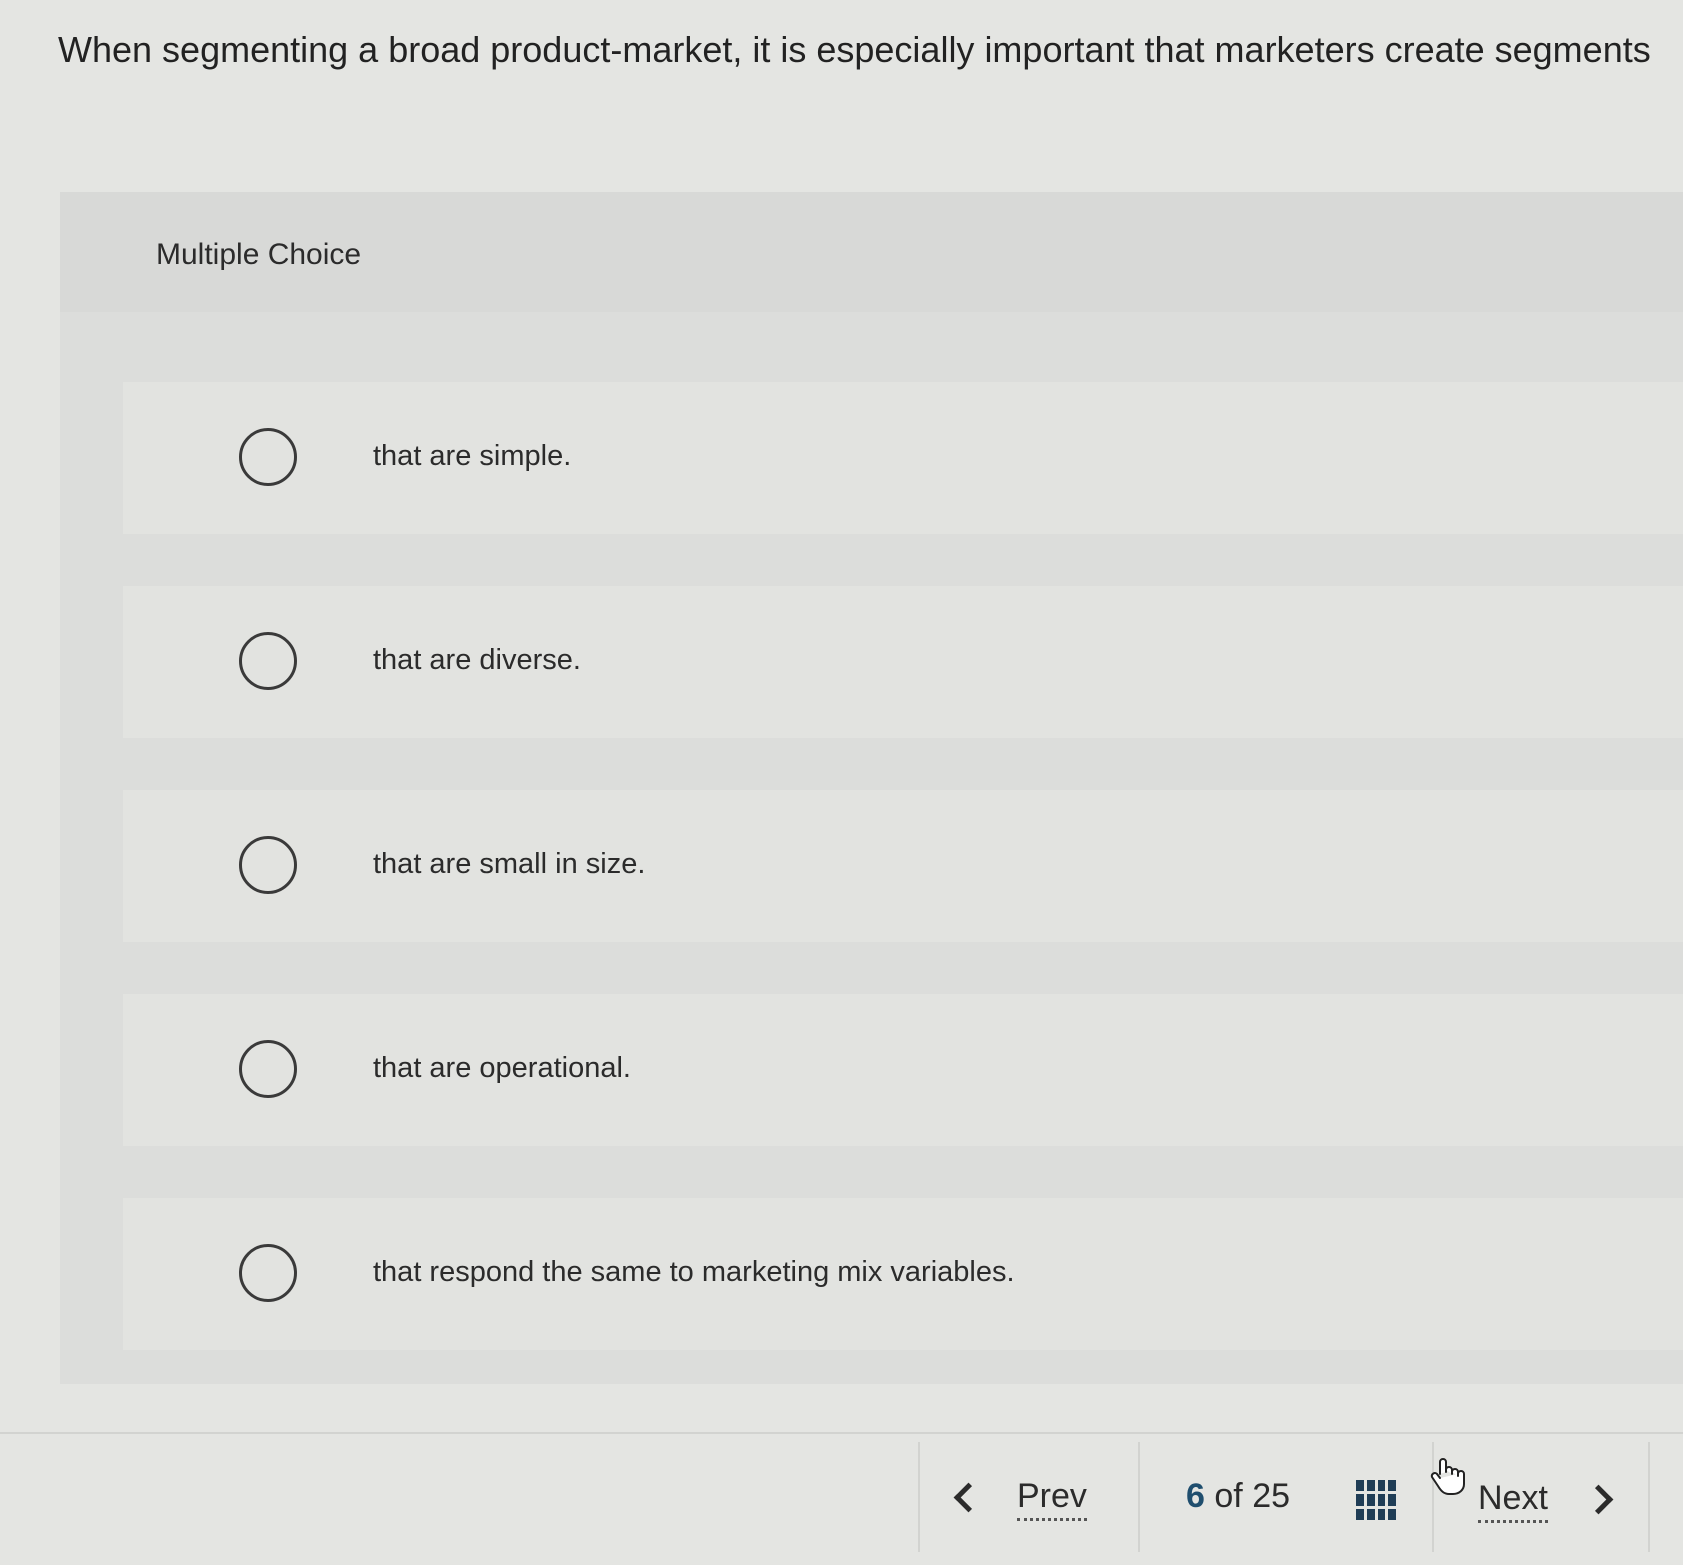 This screenshot has width=1683, height=1565. I want to click on choice-option-3: that are small in size., so click(903, 866).